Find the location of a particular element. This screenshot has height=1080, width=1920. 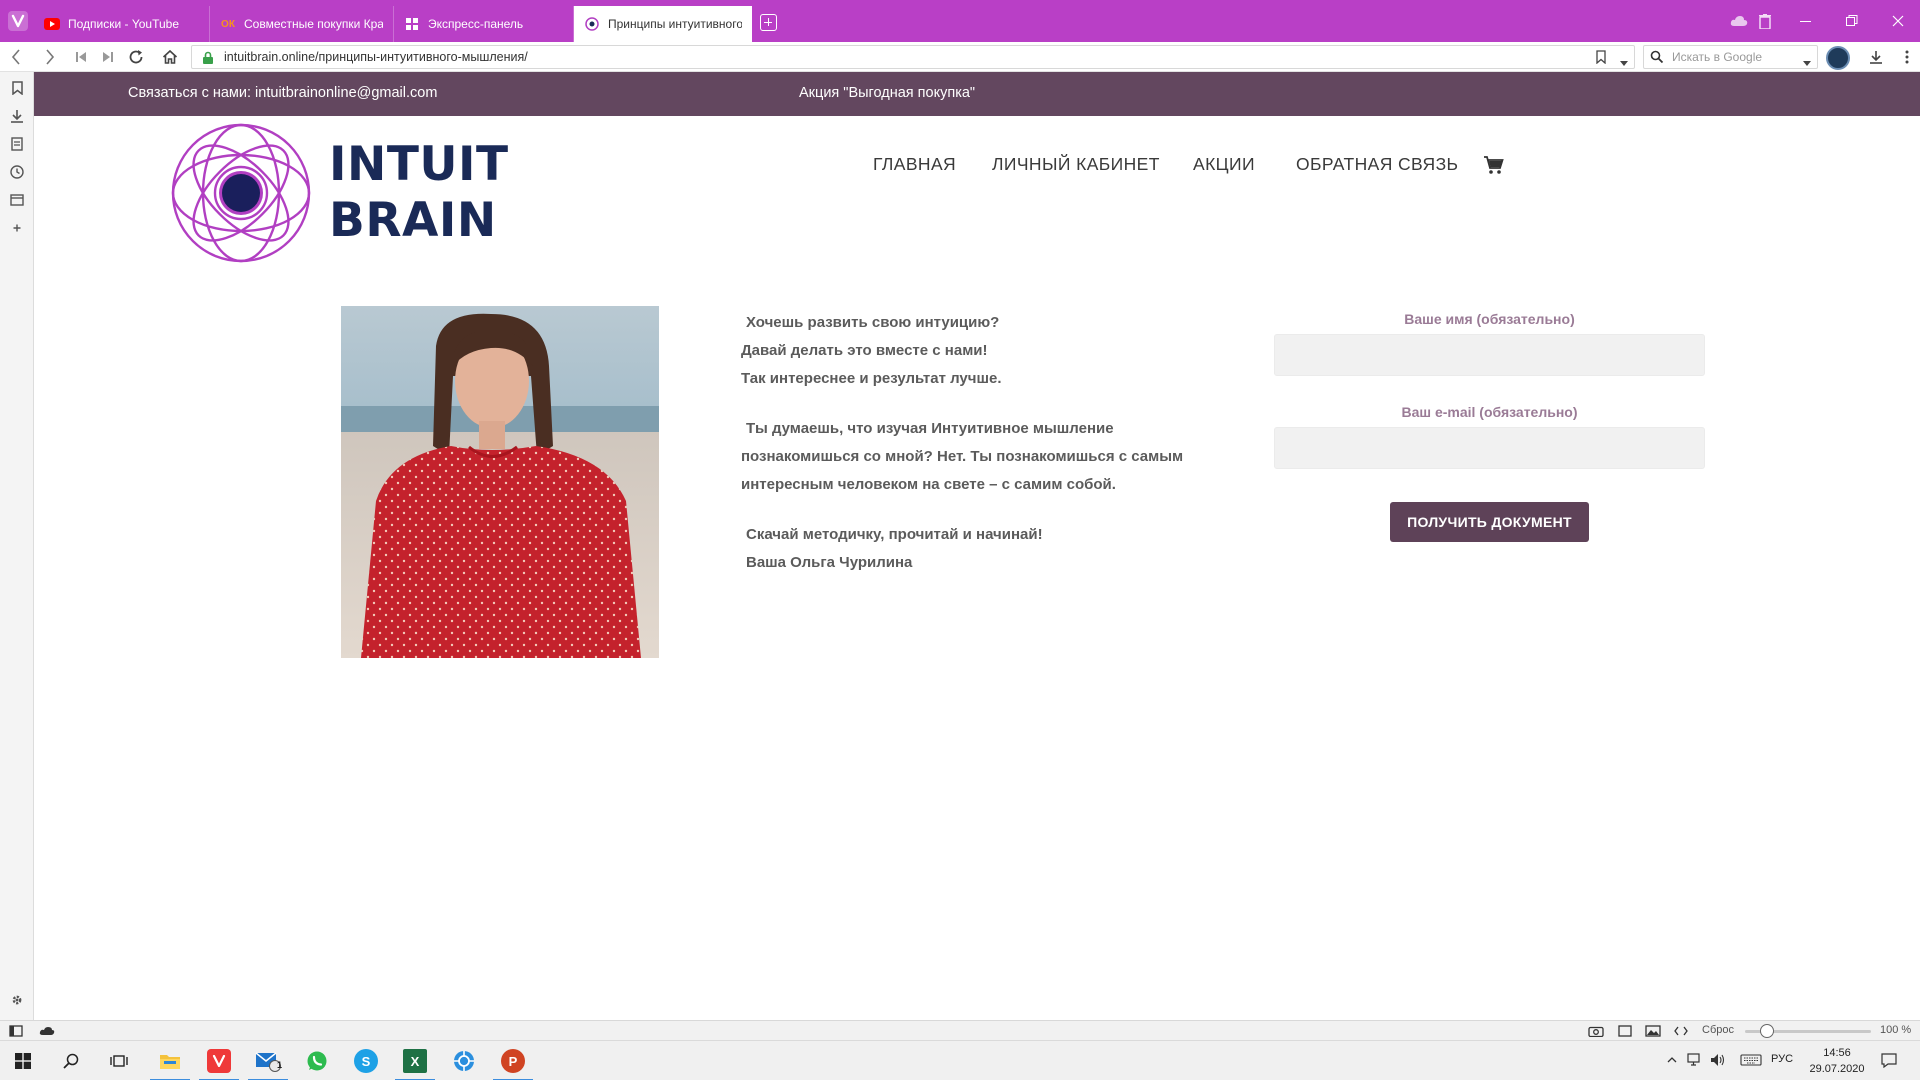

settings-gear-icon is located at coordinates (17, 1000).